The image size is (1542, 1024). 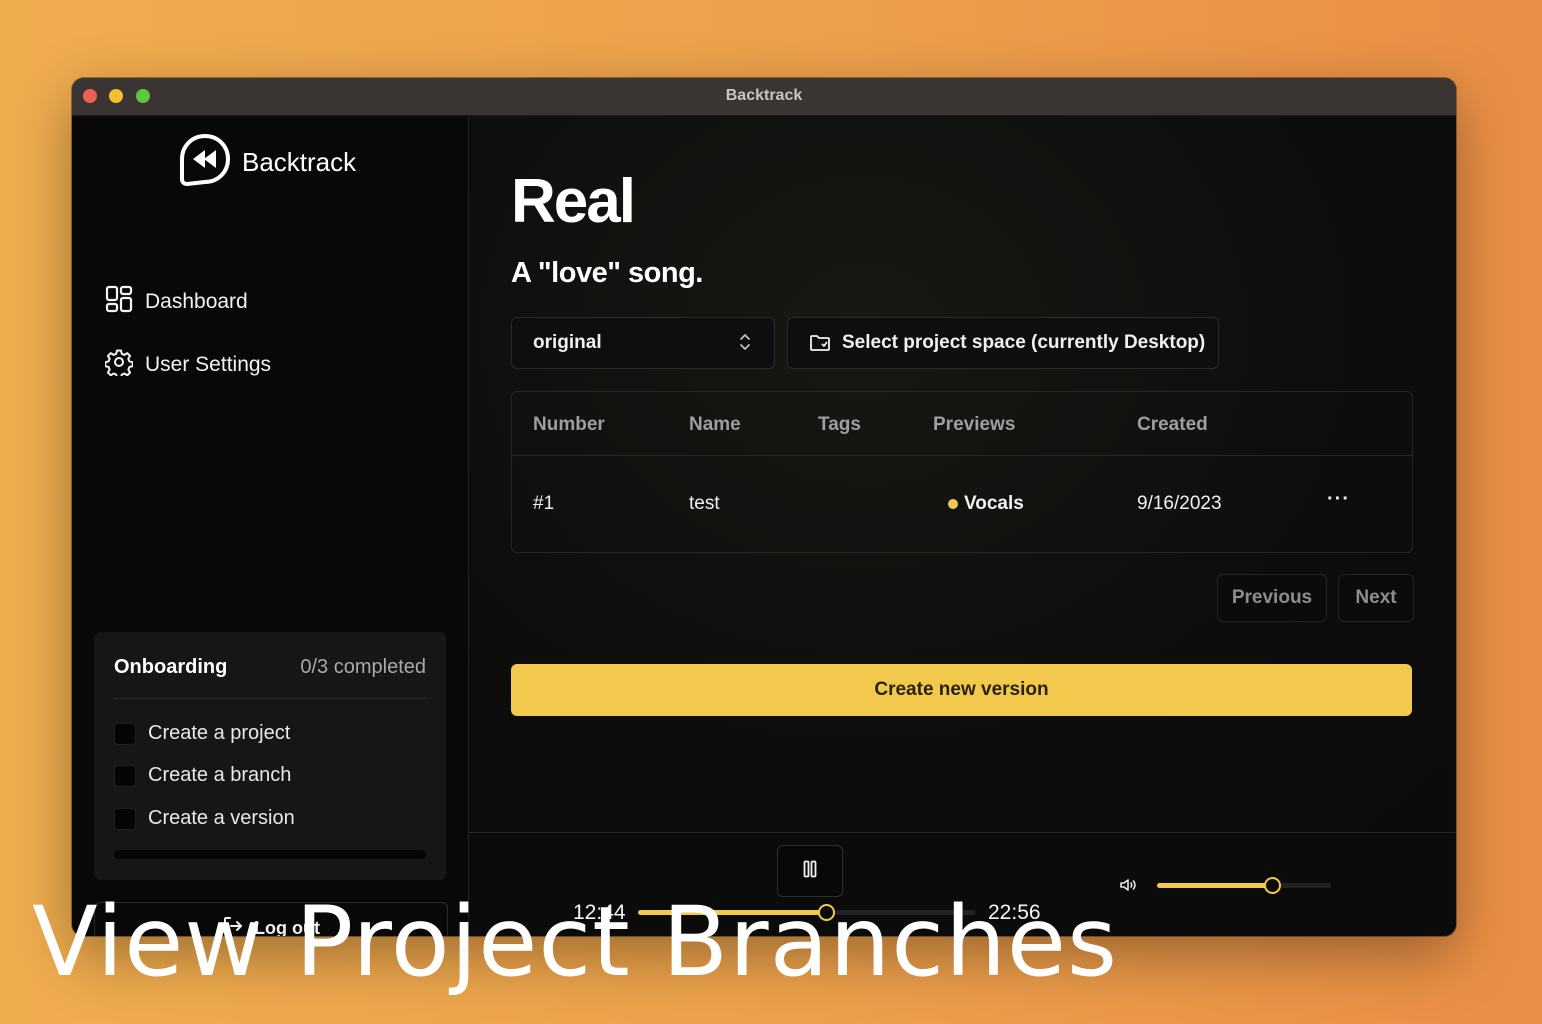 What do you see at coordinates (962, 455) in the screenshot?
I see `table-header-divider` at bounding box center [962, 455].